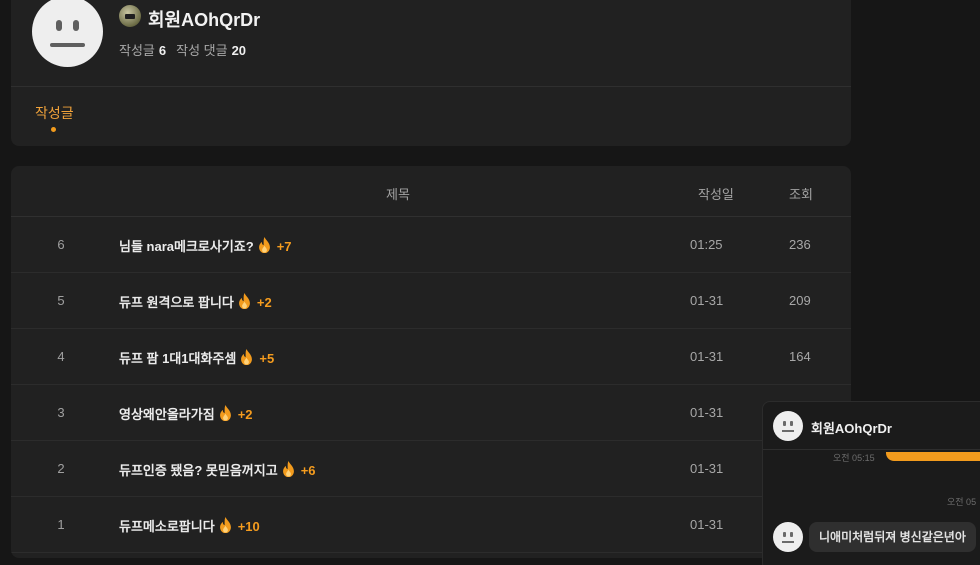 The width and height of the screenshot is (980, 565). What do you see at coordinates (54, 113) in the screenshot?
I see `tab-posts: 작성글` at bounding box center [54, 113].